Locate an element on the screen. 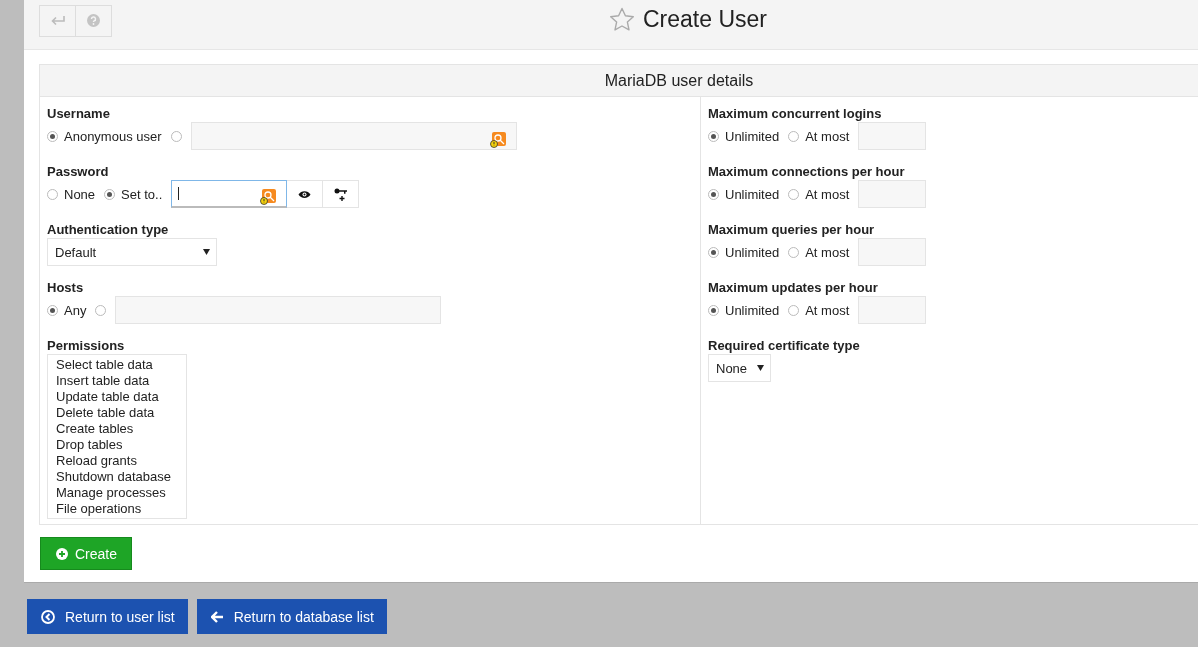 The width and height of the screenshot is (1198, 647). back-circle-icon is located at coordinates (48, 616).